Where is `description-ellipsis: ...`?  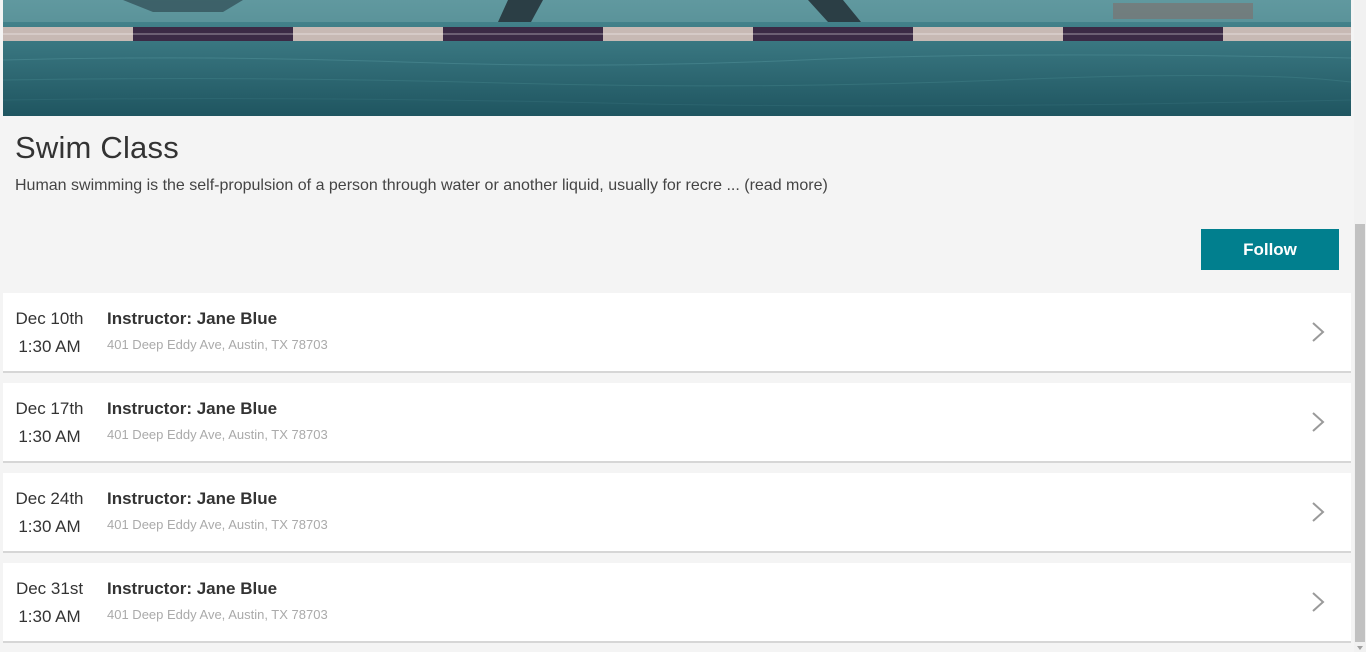 description-ellipsis: ... is located at coordinates (733, 185).